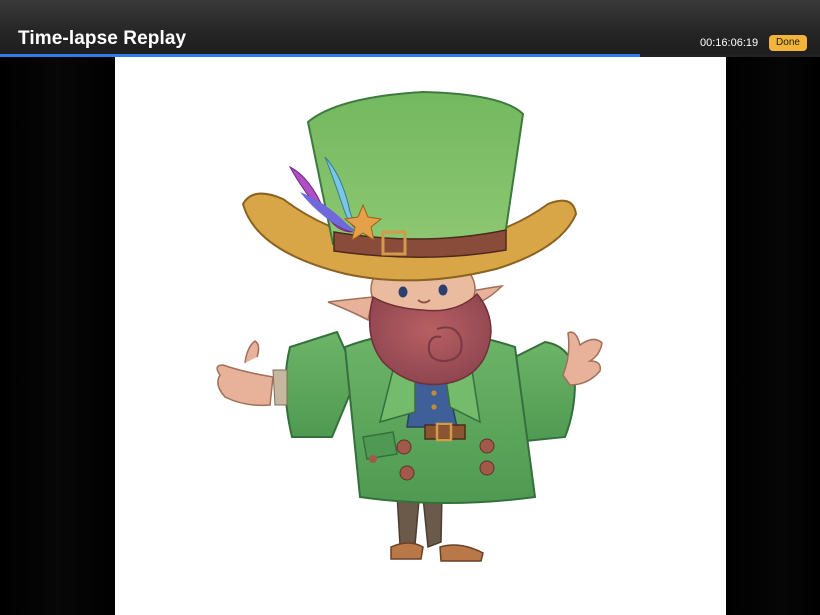 The image size is (820, 615). Describe the element at coordinates (773, 336) in the screenshot. I see `right-letterbox` at that location.